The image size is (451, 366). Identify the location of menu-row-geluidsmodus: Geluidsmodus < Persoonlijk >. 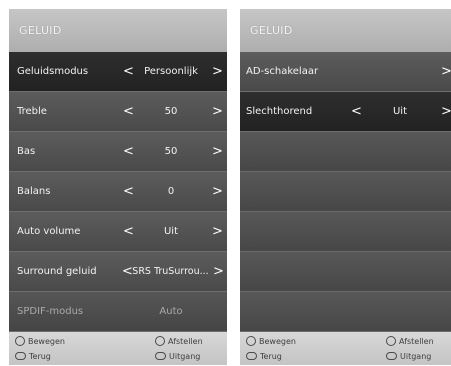
(118, 72).